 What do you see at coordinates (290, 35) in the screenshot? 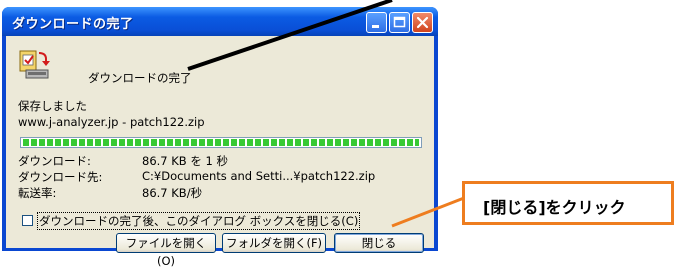
I see `pointer-line` at bounding box center [290, 35].